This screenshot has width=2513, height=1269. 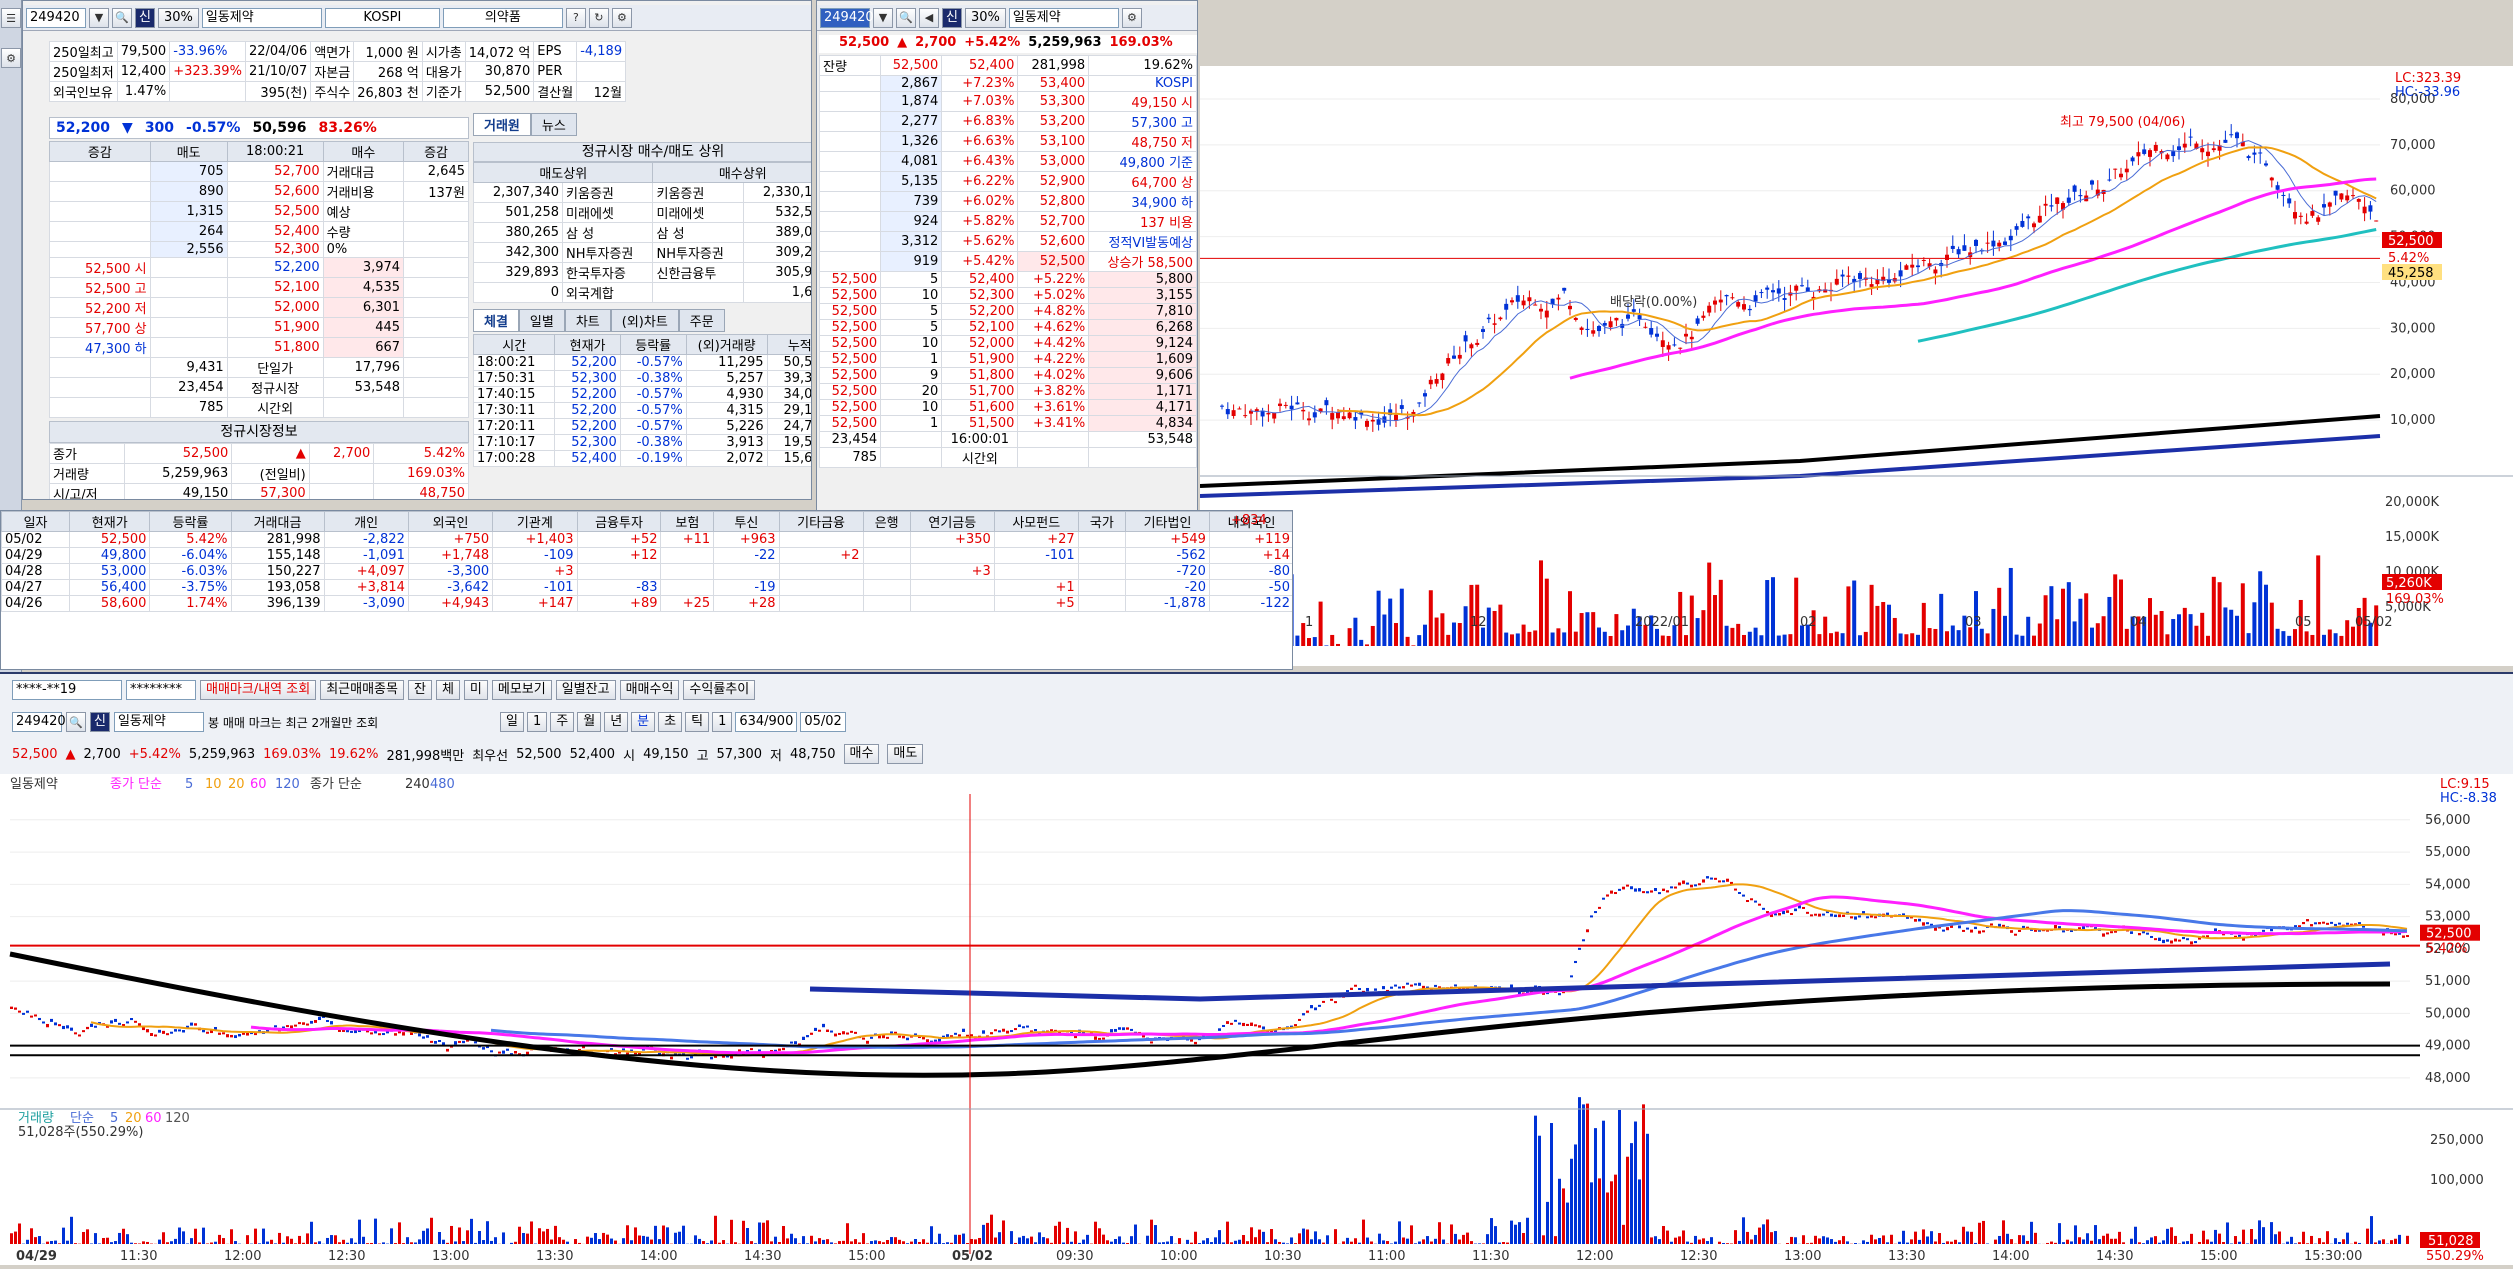 I want to click on search-icon: 🔍, so click(x=122, y=18).